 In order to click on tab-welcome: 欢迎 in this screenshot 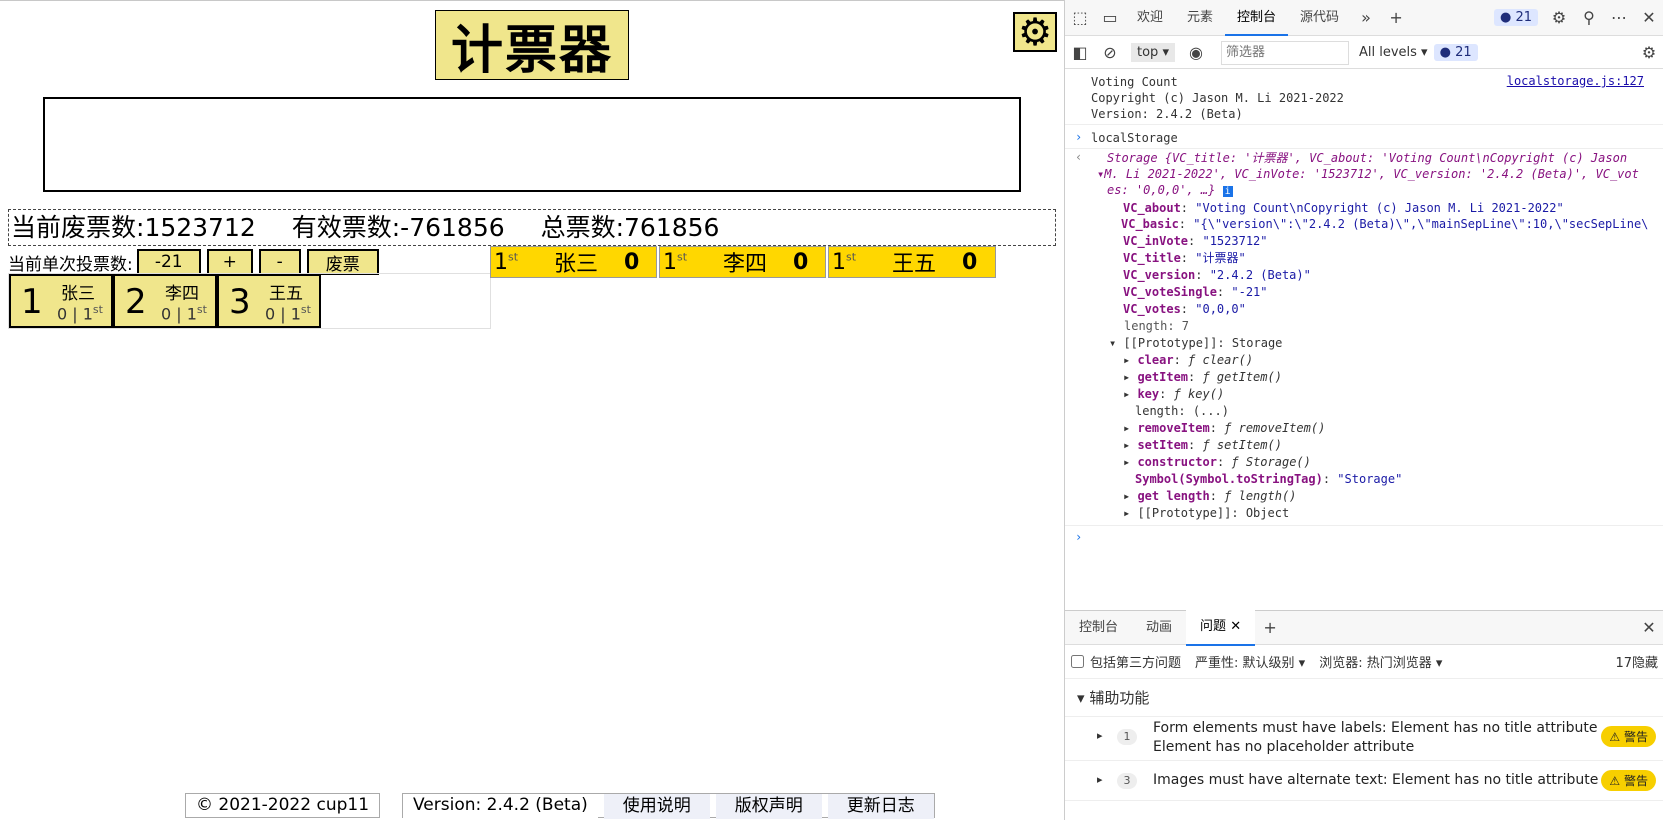, I will do `click(1150, 18)`.